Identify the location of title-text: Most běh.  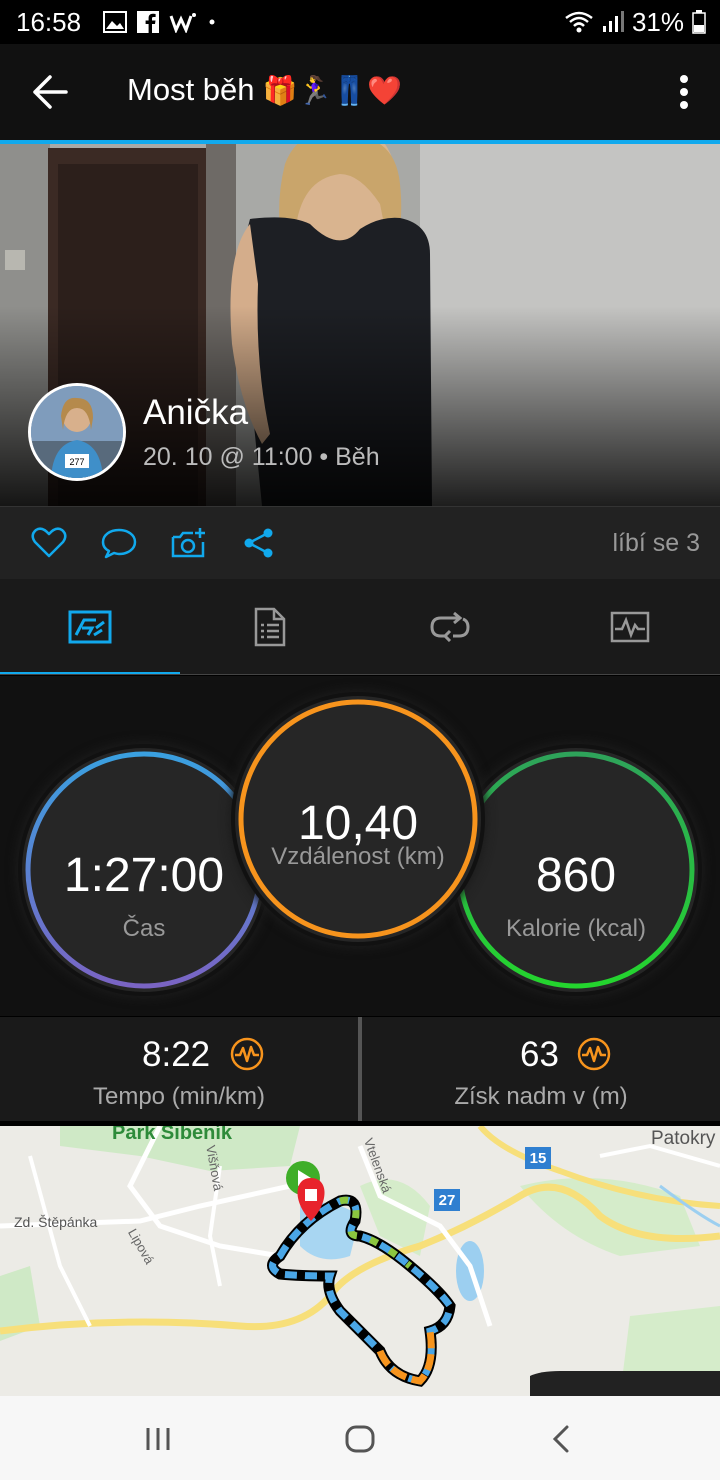
(191, 89).